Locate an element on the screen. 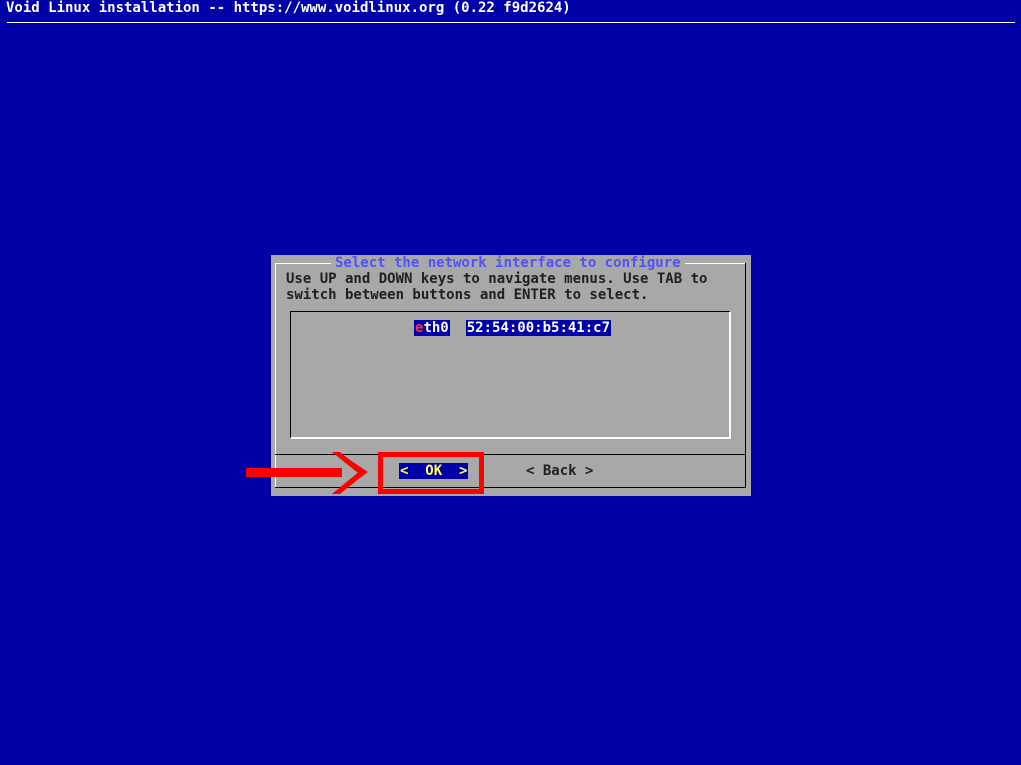 The width and height of the screenshot is (1021, 765). menu-item-eth0: eth0 52:54:00:b5:41:c7 is located at coordinates (513, 328).